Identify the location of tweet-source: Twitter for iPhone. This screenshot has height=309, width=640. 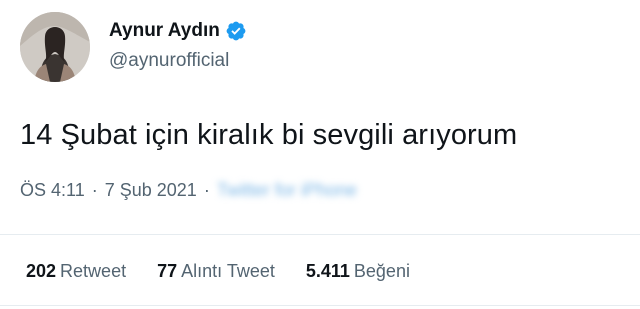
(287, 190).